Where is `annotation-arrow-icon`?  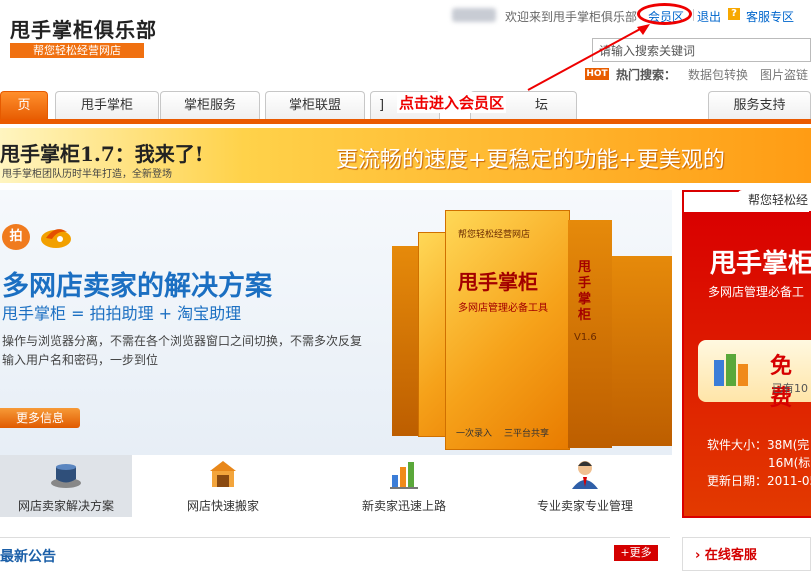 annotation-arrow-icon is located at coordinates (588, 57).